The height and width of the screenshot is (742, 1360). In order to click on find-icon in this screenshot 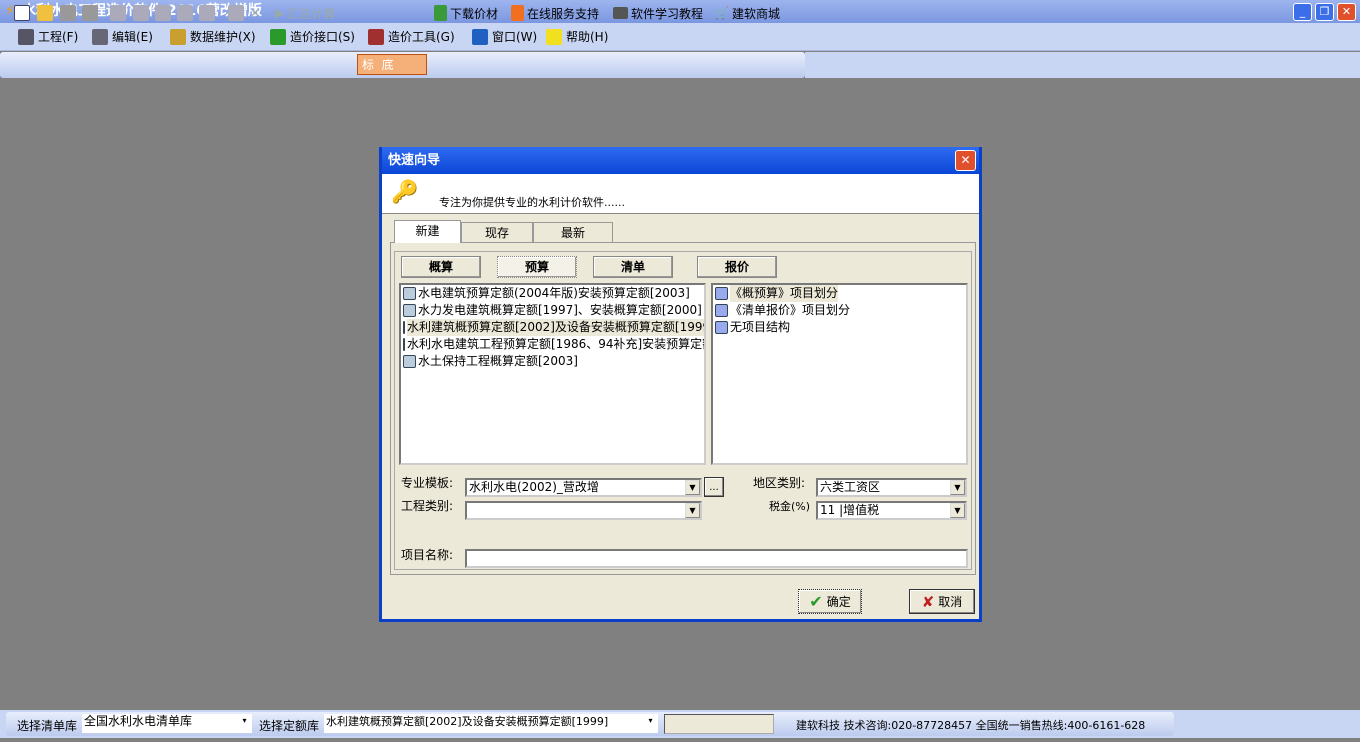, I will do `click(207, 13)`.